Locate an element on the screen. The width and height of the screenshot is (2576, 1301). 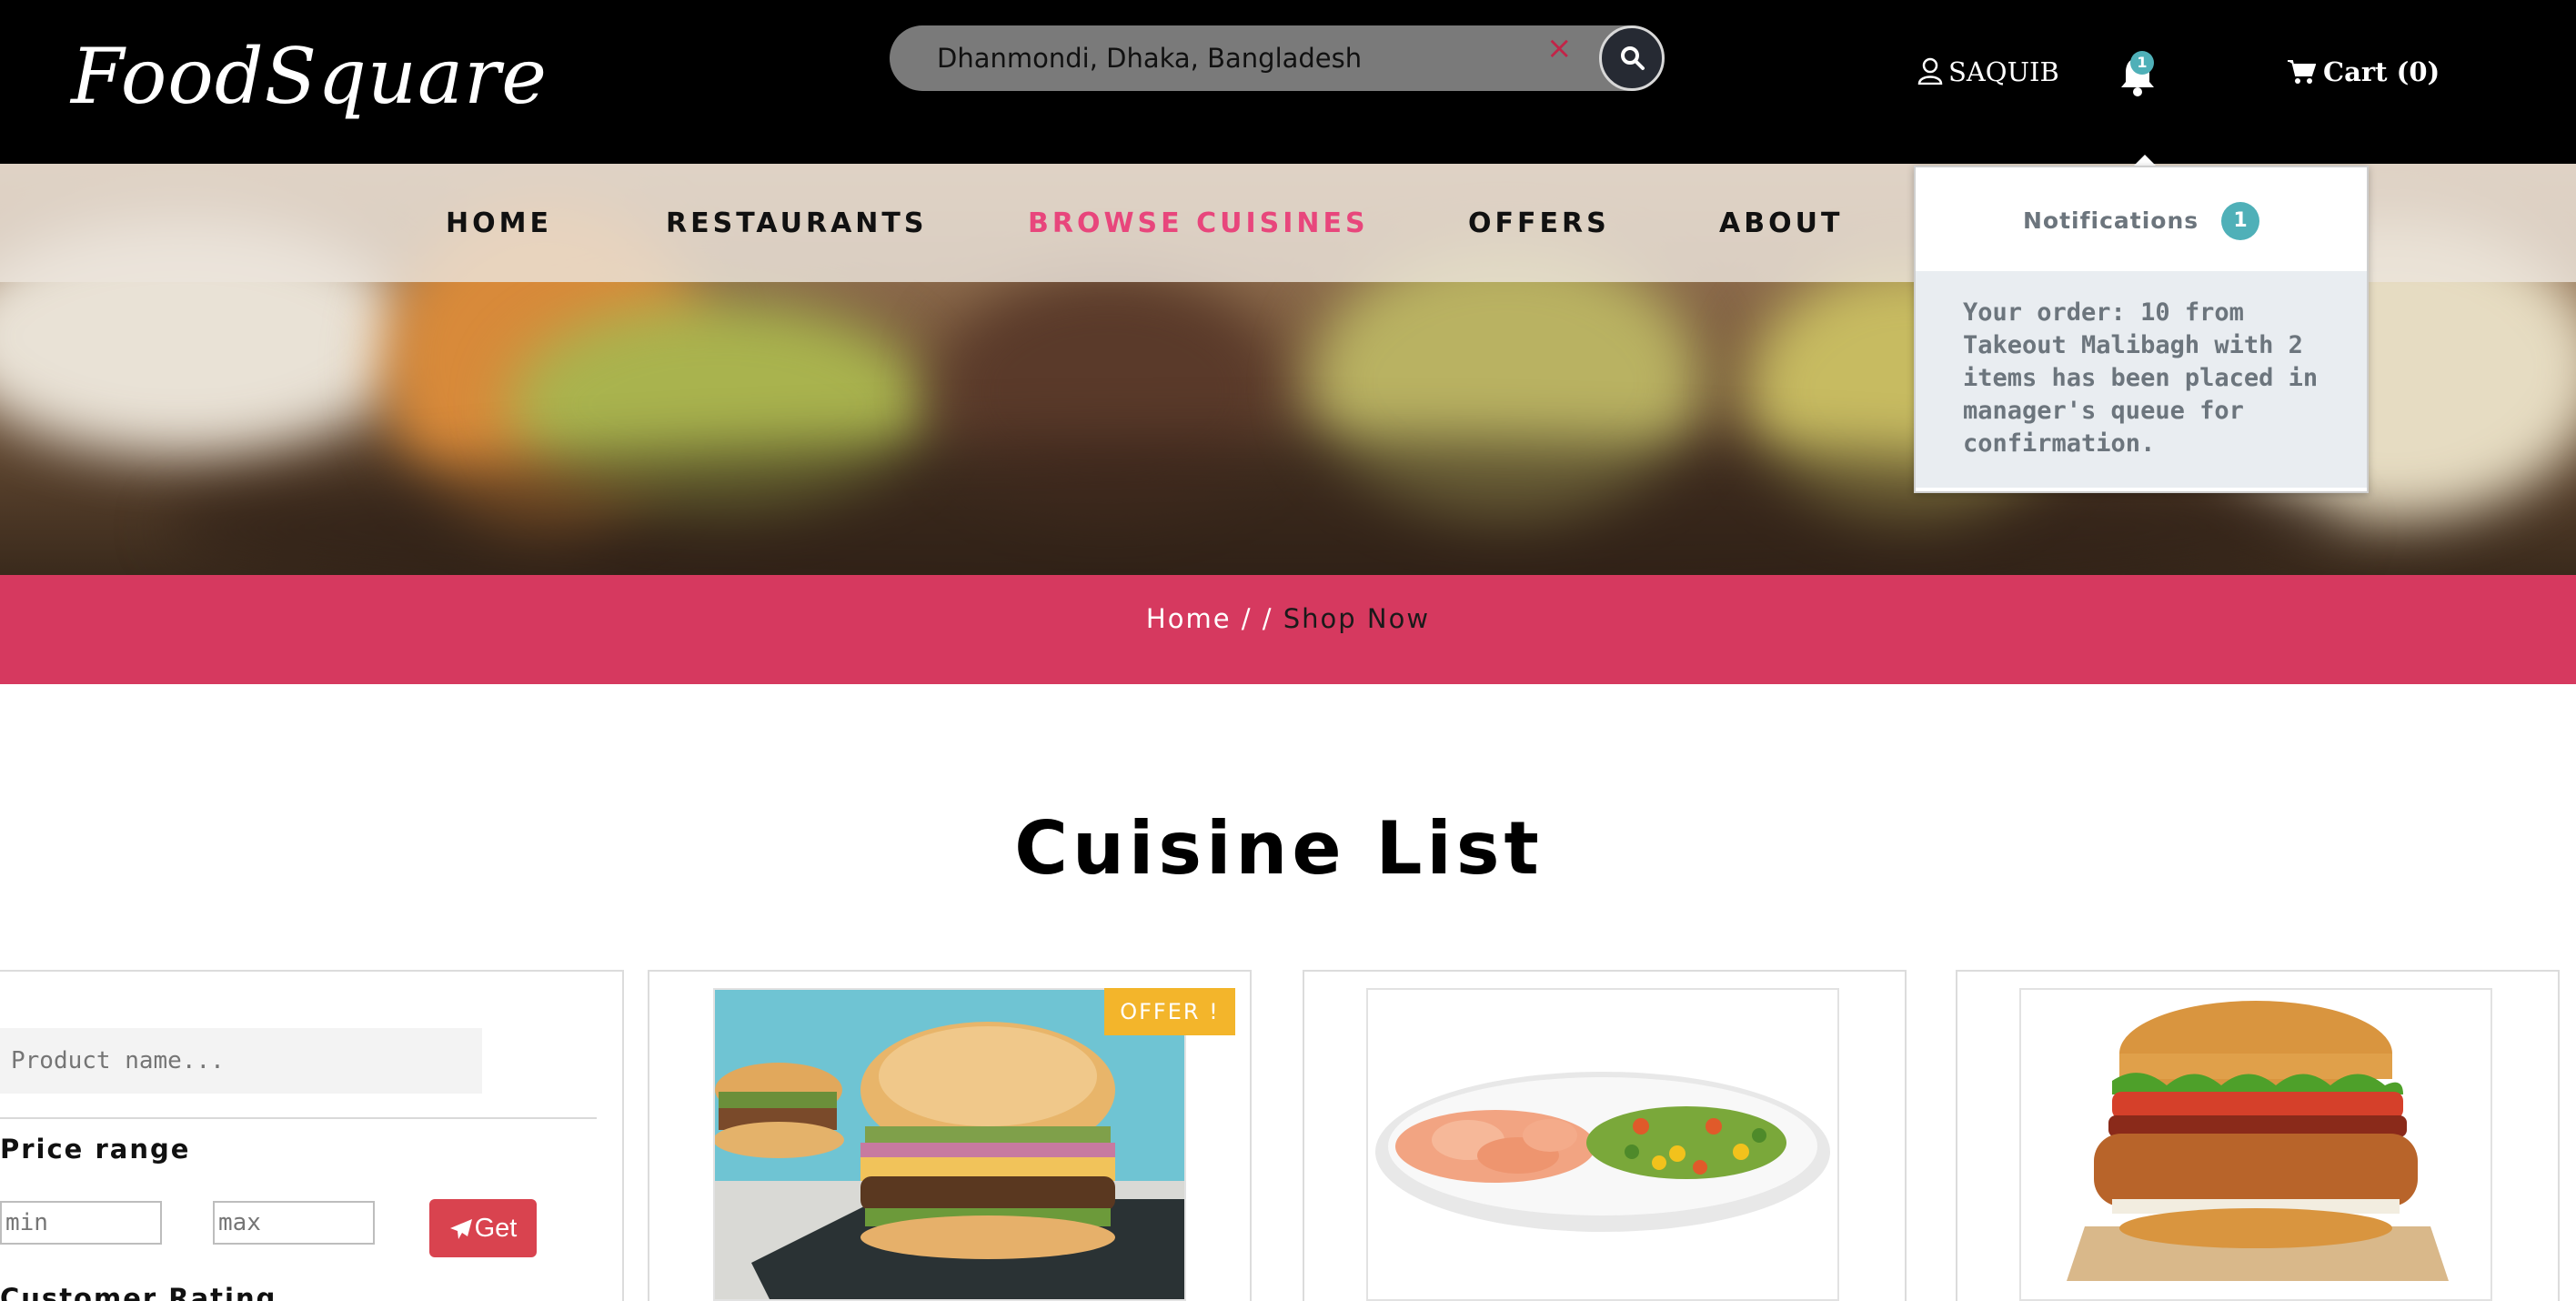
location-search-input is located at coordinates (1219, 58).